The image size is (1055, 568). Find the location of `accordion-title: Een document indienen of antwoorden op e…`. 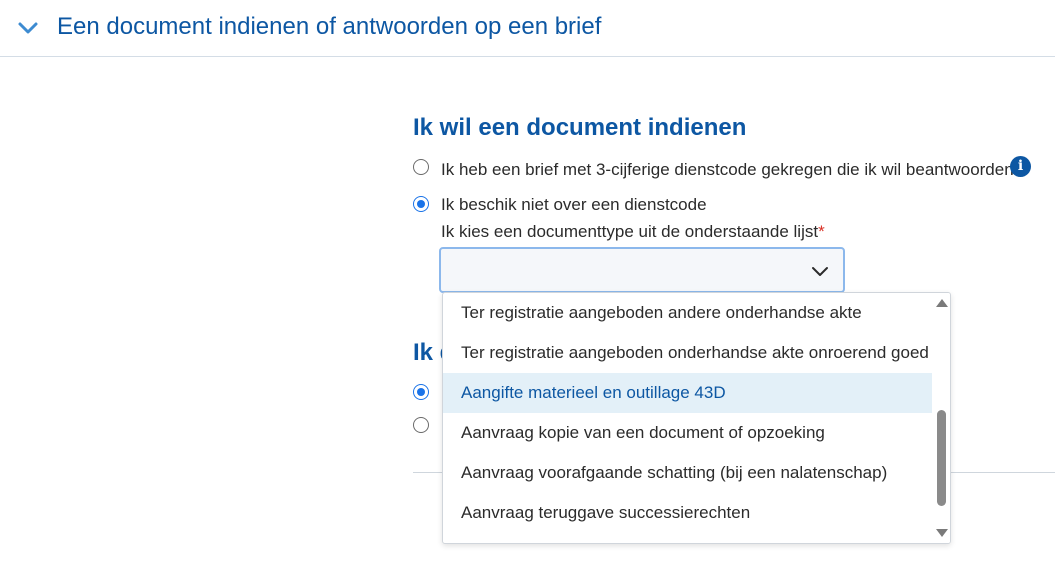

accordion-title: Een document indienen of antwoorden op e… is located at coordinates (329, 26).